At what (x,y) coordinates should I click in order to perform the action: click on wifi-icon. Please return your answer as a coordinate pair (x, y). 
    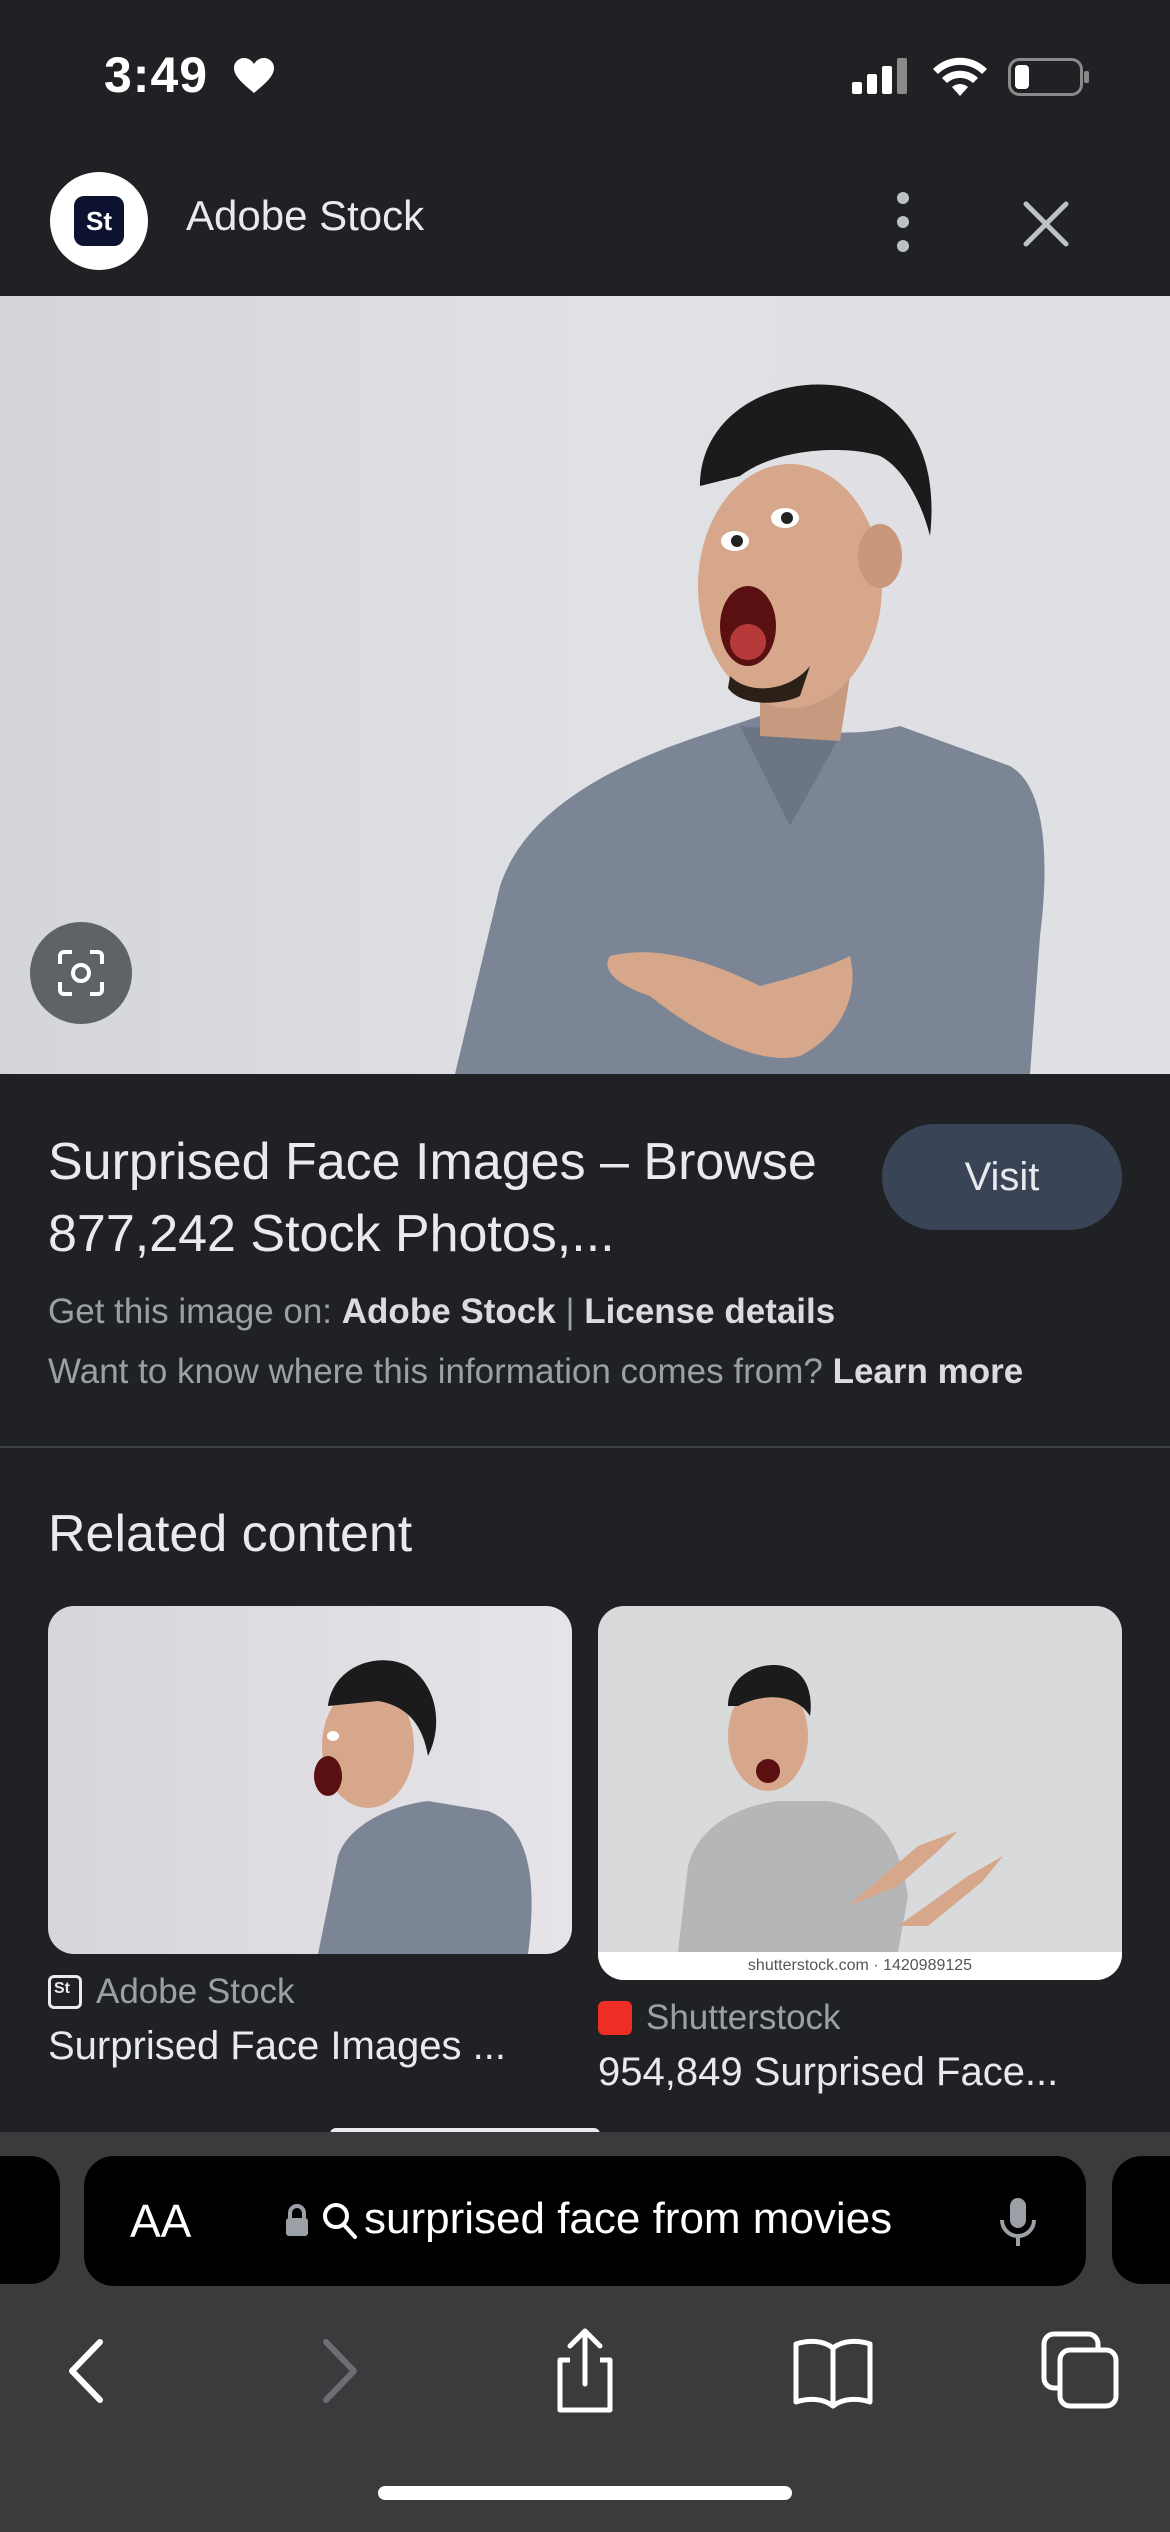
    Looking at the image, I should click on (960, 76).